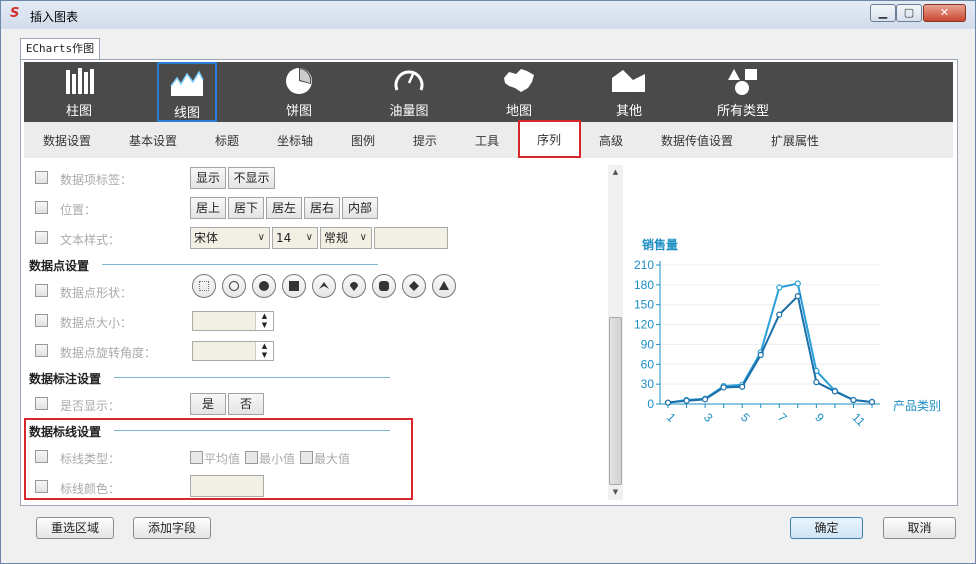  Describe the element at coordinates (187, 83) in the screenshot. I see `line-chart-icon` at that location.